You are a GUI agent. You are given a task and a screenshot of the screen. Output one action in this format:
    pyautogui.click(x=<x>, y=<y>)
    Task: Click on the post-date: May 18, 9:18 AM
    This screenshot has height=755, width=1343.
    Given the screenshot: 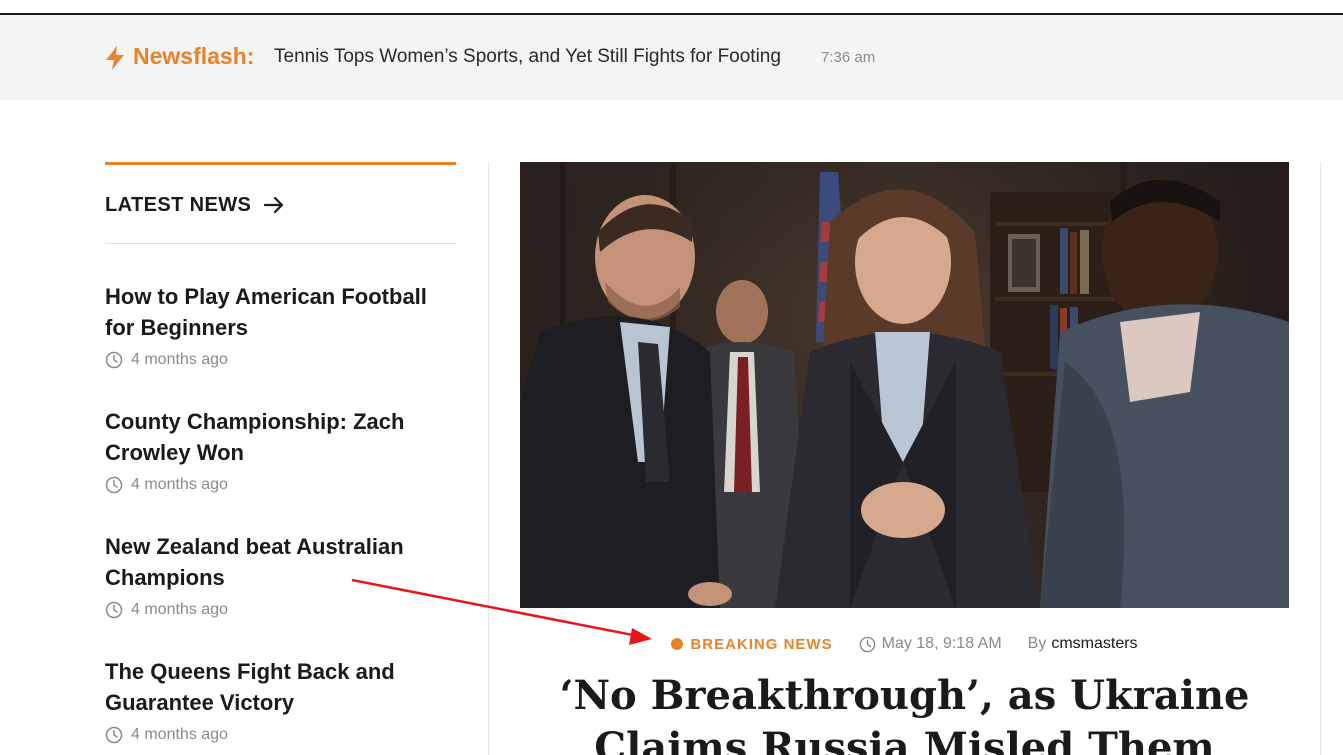 What is the action you would take?
    pyautogui.click(x=941, y=643)
    